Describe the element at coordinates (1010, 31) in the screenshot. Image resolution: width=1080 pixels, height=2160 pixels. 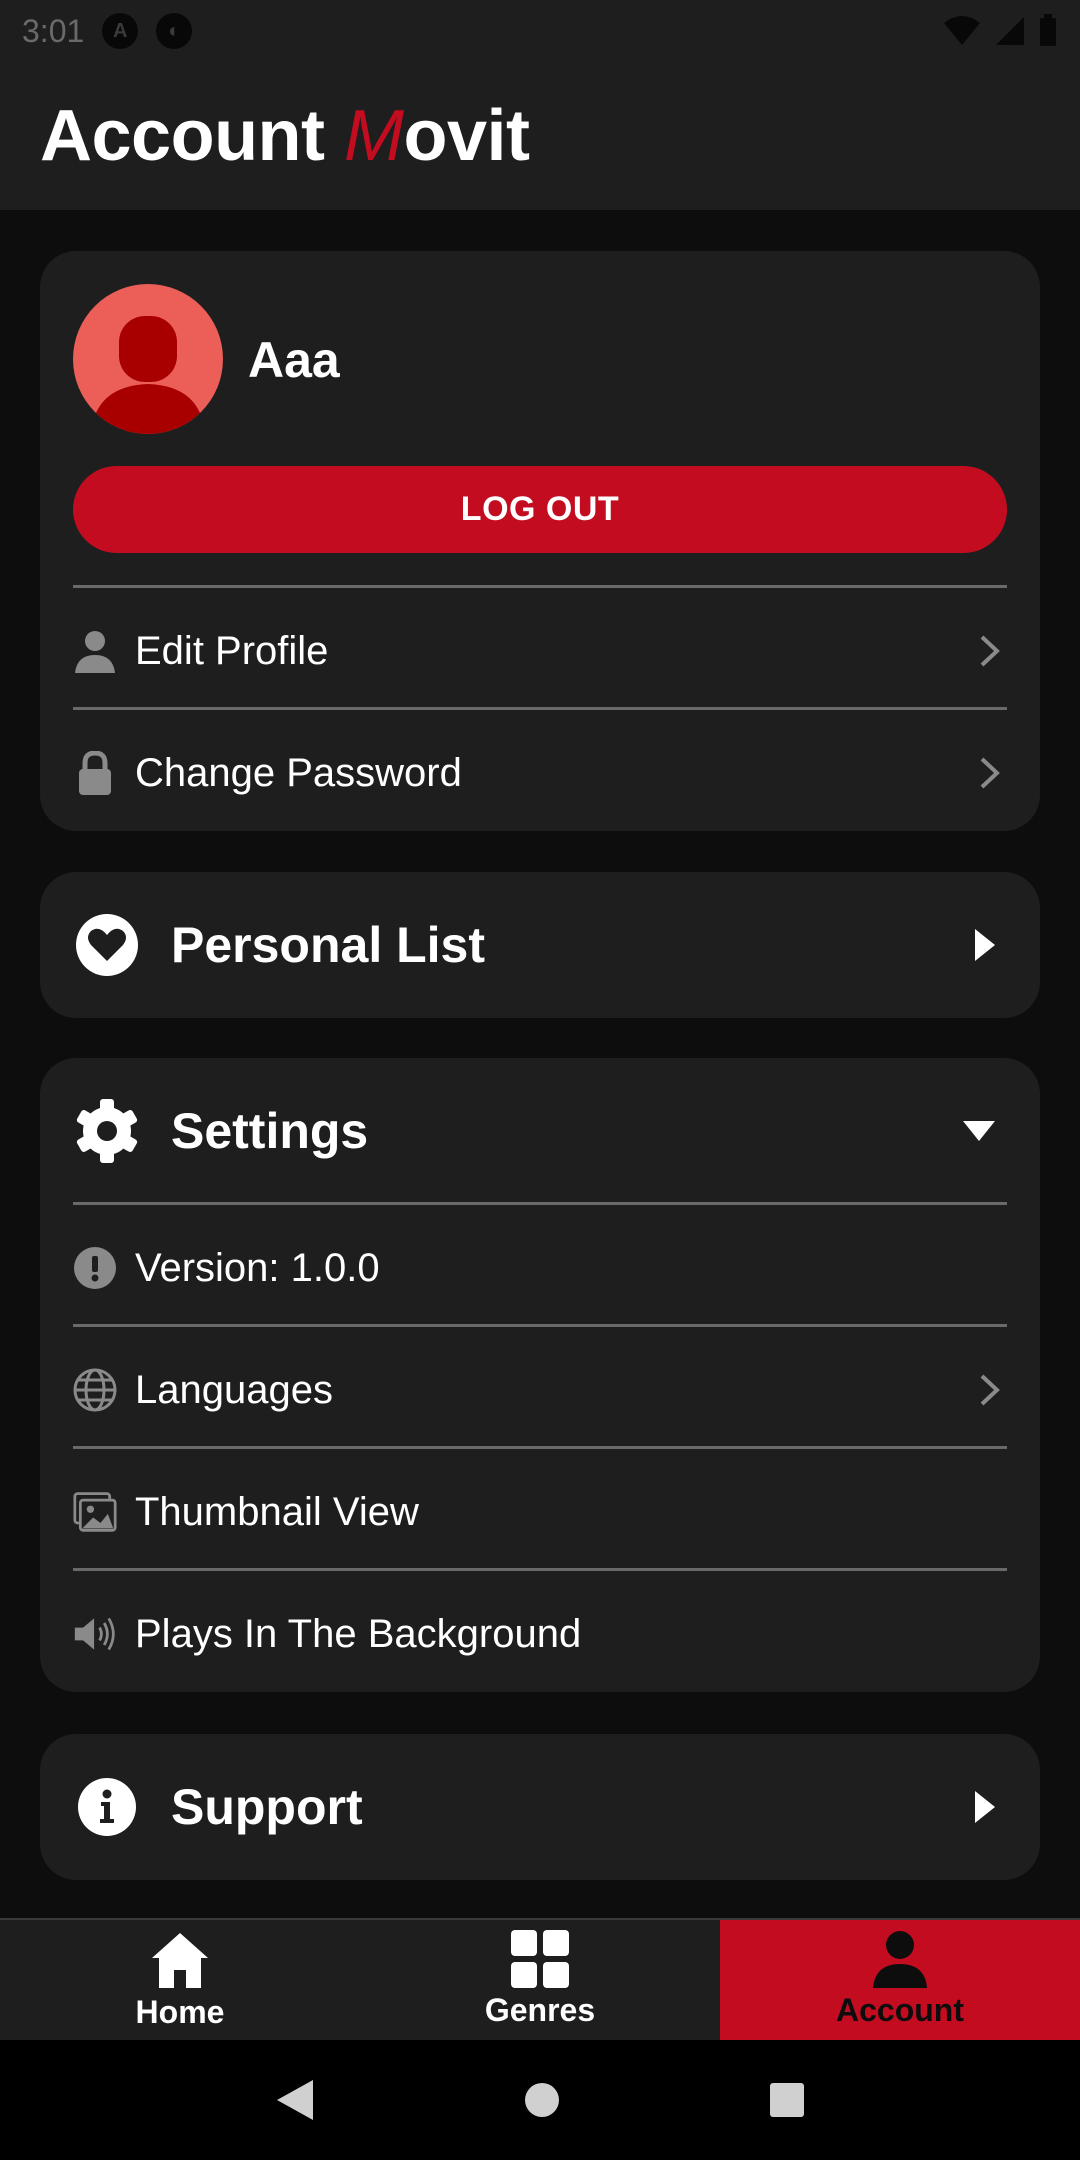
I see `signal-icon` at that location.